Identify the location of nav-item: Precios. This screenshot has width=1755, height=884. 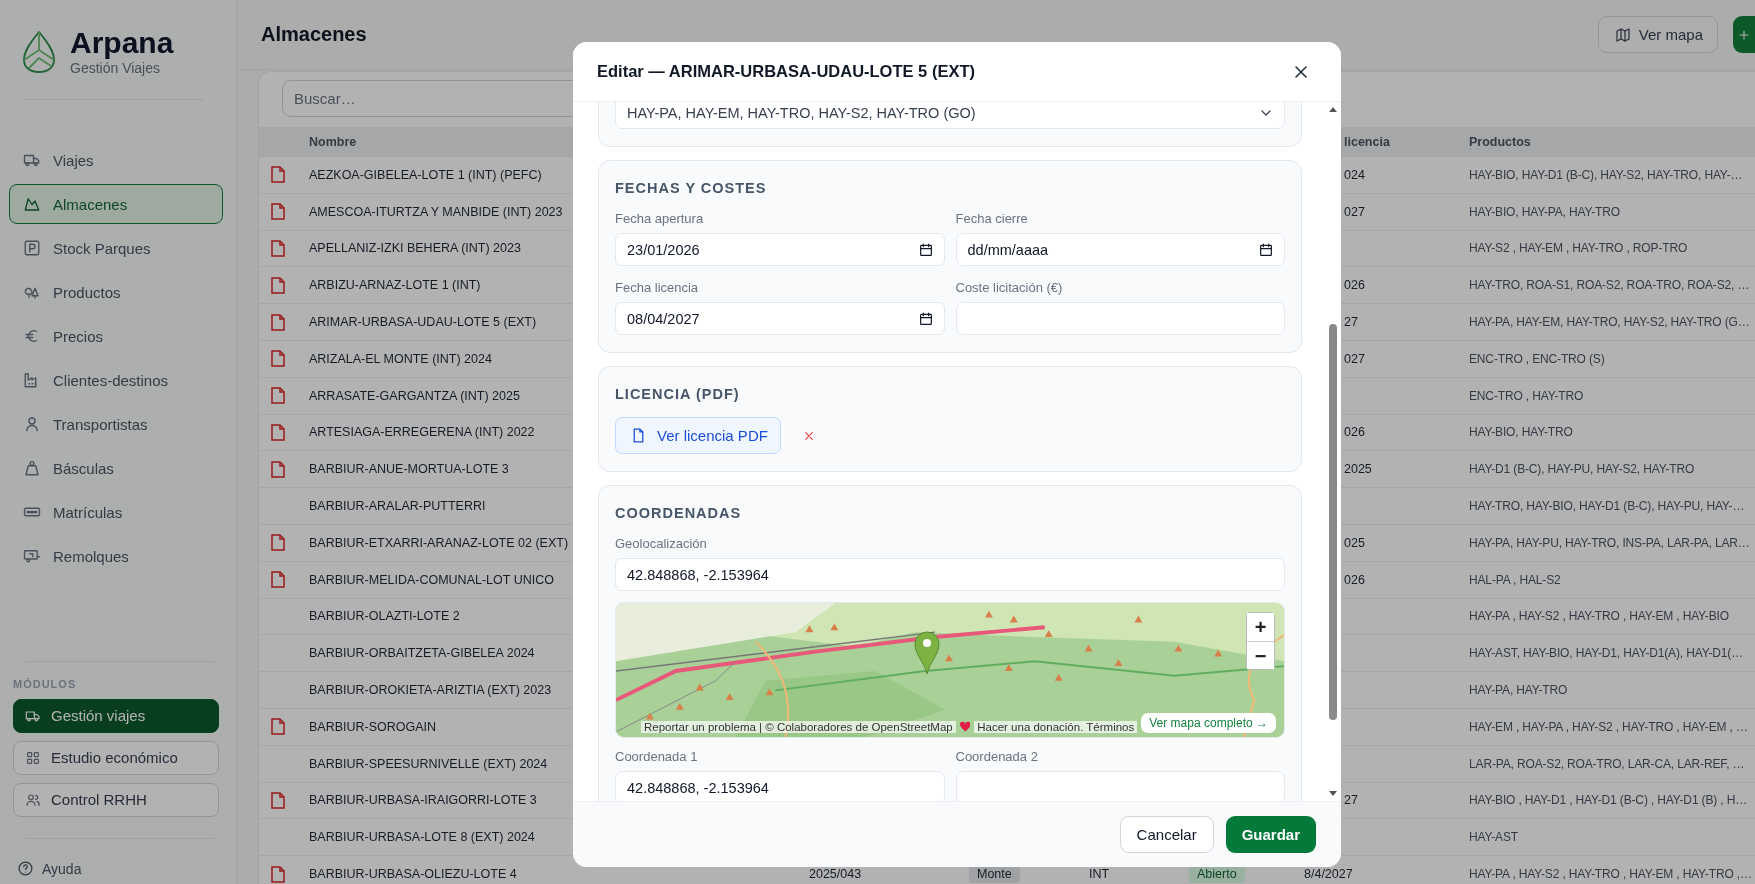
(116, 336).